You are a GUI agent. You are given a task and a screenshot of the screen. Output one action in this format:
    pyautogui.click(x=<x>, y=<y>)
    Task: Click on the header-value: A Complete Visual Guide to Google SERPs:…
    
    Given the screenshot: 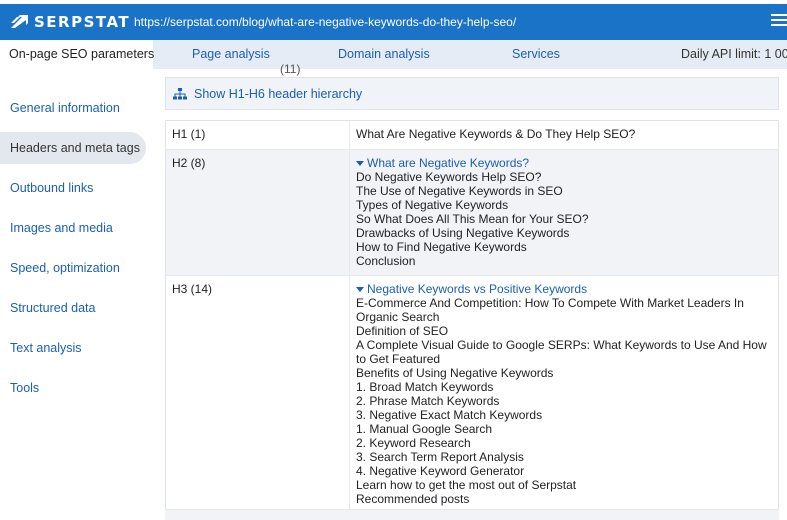 What is the action you would take?
    pyautogui.click(x=561, y=352)
    